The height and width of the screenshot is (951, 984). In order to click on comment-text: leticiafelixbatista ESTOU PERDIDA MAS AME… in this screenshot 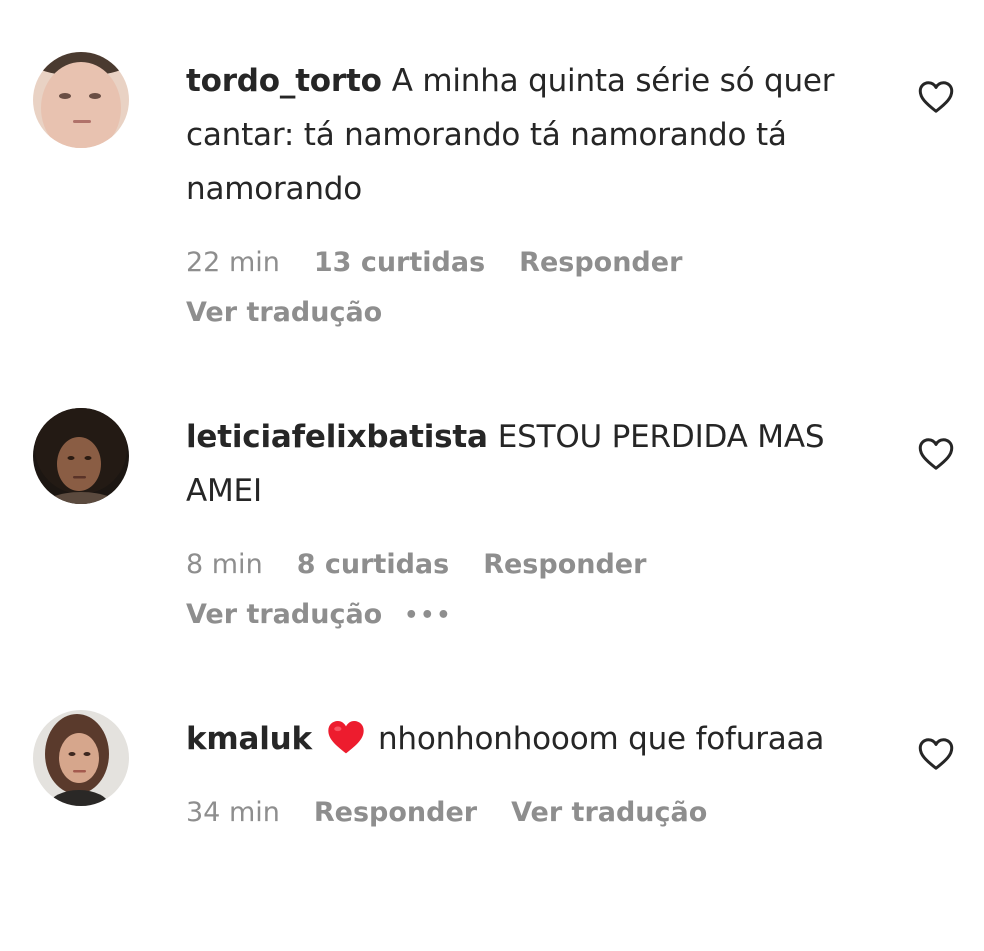, I will do `click(536, 464)`.